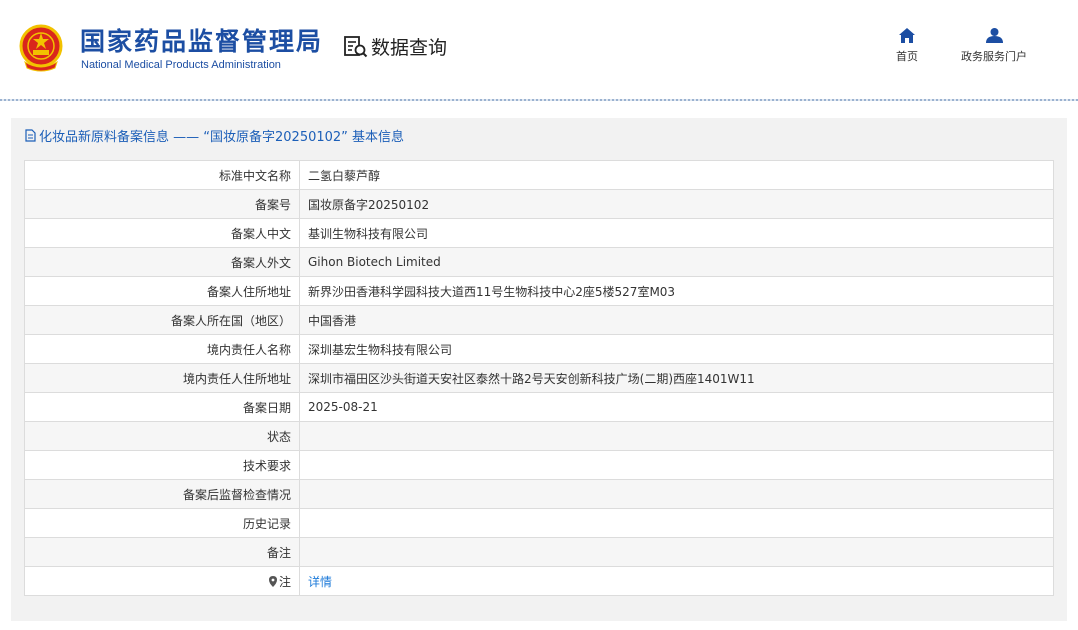  Describe the element at coordinates (162, 175) in the screenshot. I see `row-label: 标准中文名称` at that location.